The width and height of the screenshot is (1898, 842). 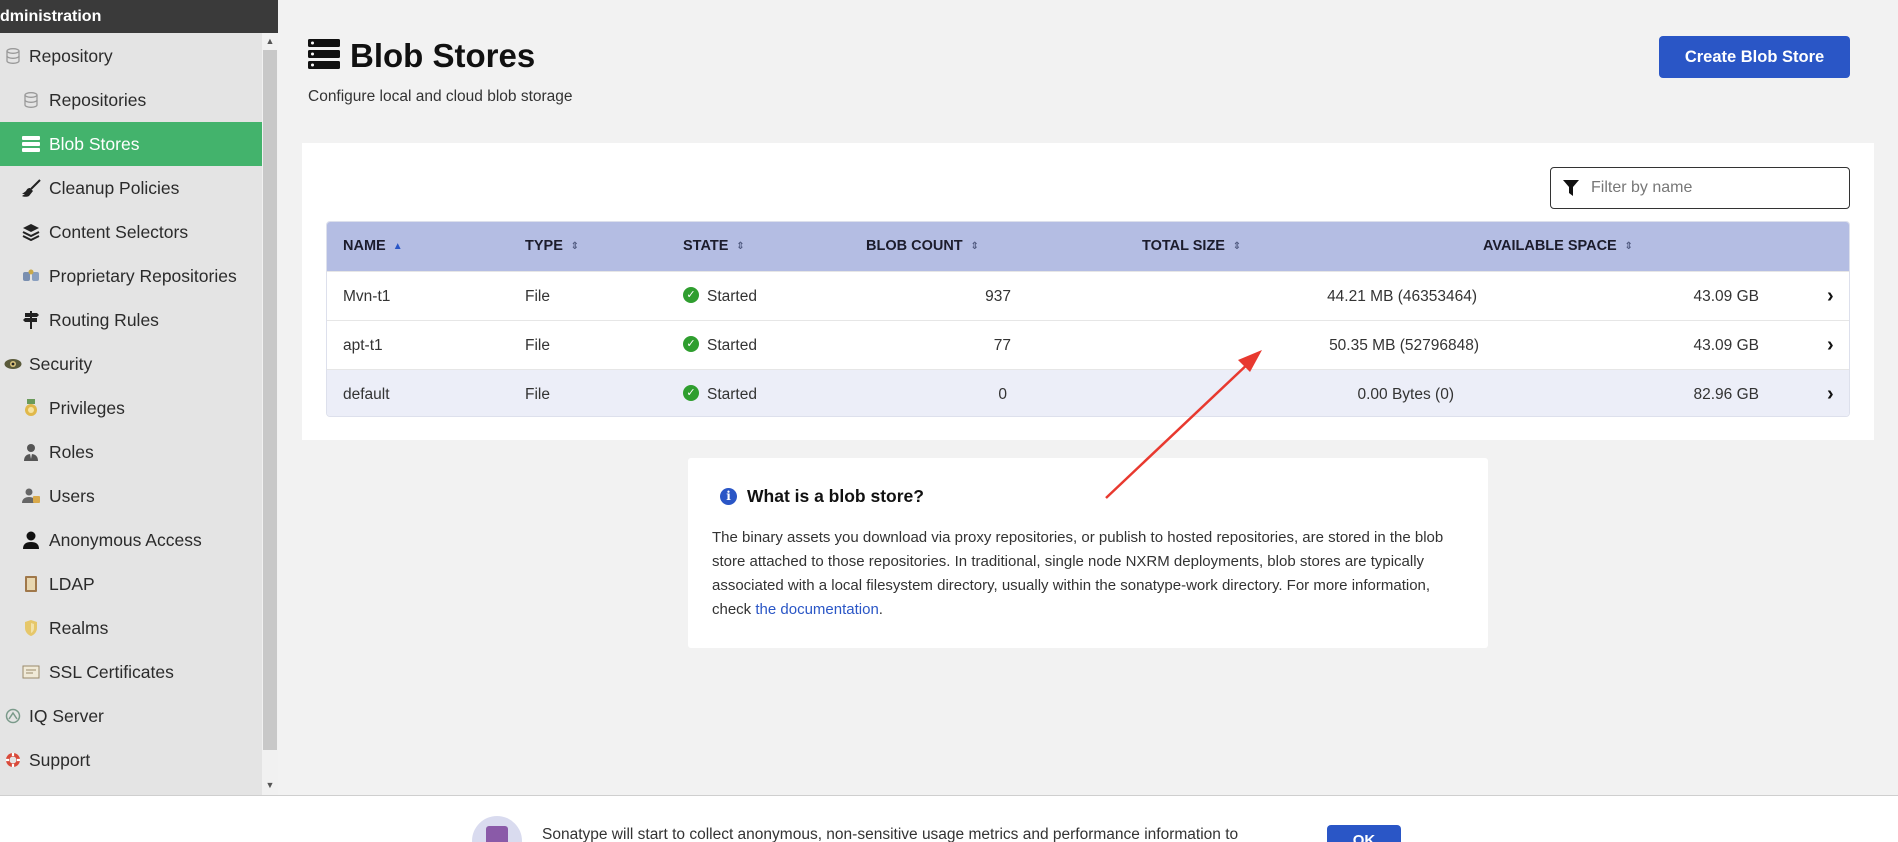 What do you see at coordinates (131, 628) in the screenshot?
I see `sidebar-item-realms: Realms` at bounding box center [131, 628].